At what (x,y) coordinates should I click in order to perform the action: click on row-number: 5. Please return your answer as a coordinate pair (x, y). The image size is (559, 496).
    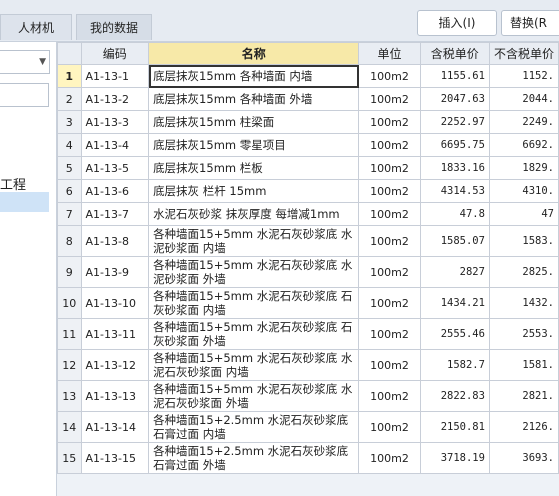
    Looking at the image, I should click on (69, 168).